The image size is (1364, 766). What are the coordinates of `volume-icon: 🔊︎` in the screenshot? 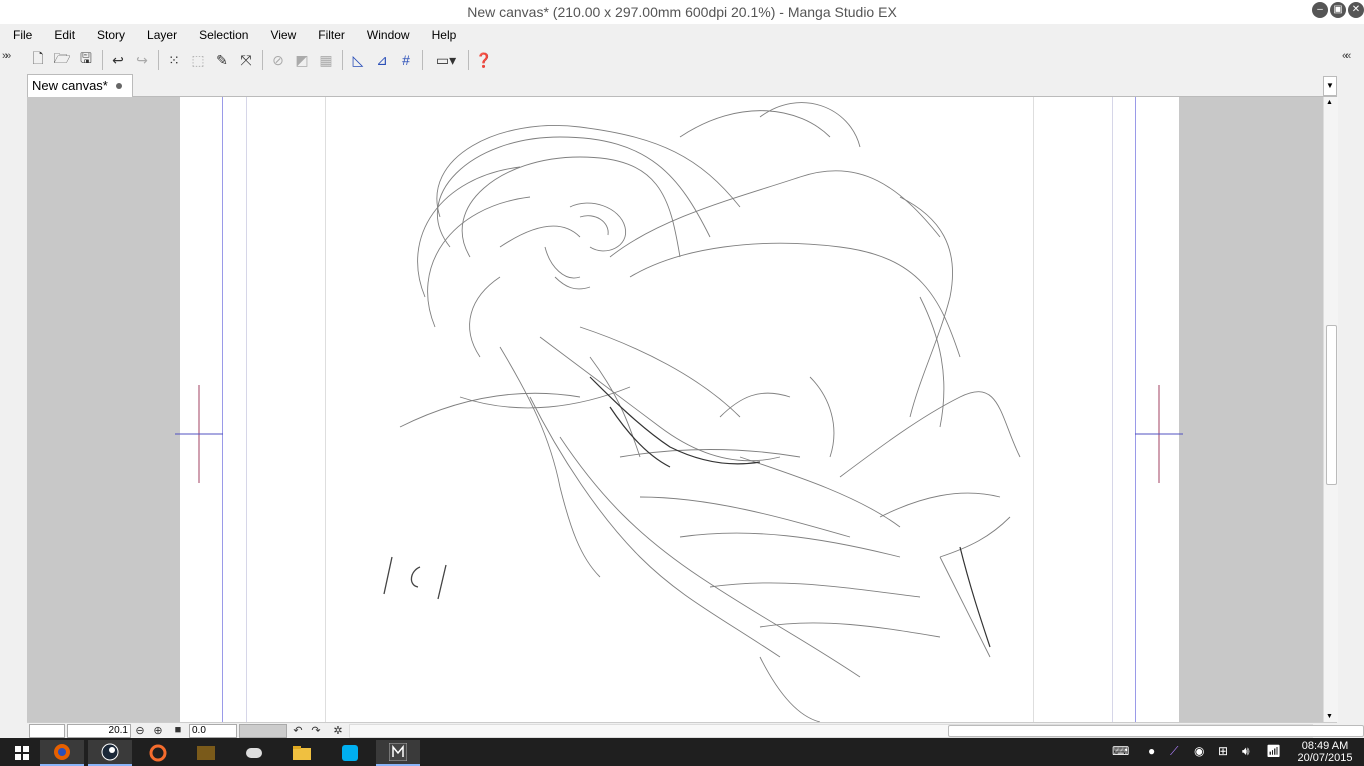 It's located at (1246, 751).